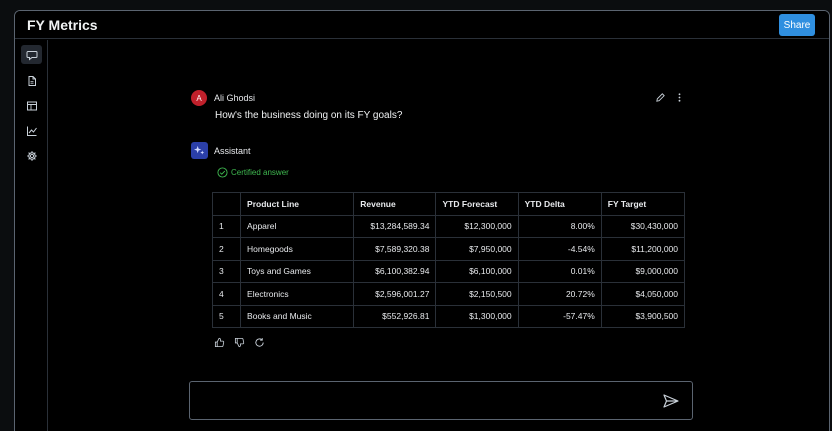 This screenshot has width=832, height=431. What do you see at coordinates (297, 226) in the screenshot?
I see `table-cell: Apparel` at bounding box center [297, 226].